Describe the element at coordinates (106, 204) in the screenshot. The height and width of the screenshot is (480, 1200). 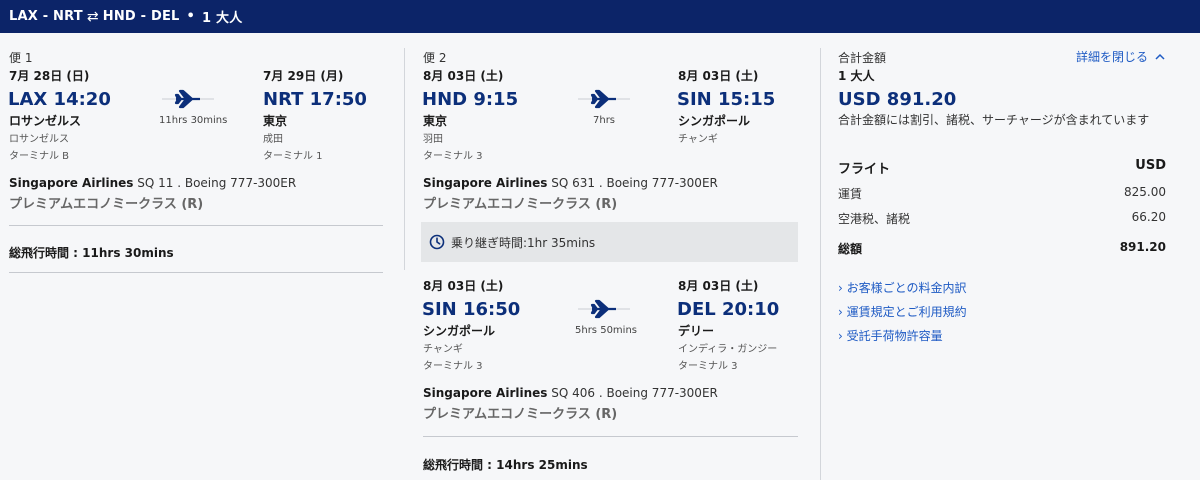
I see `flight1-cabin-class: プレミアムエコノミークラス (R)` at that location.